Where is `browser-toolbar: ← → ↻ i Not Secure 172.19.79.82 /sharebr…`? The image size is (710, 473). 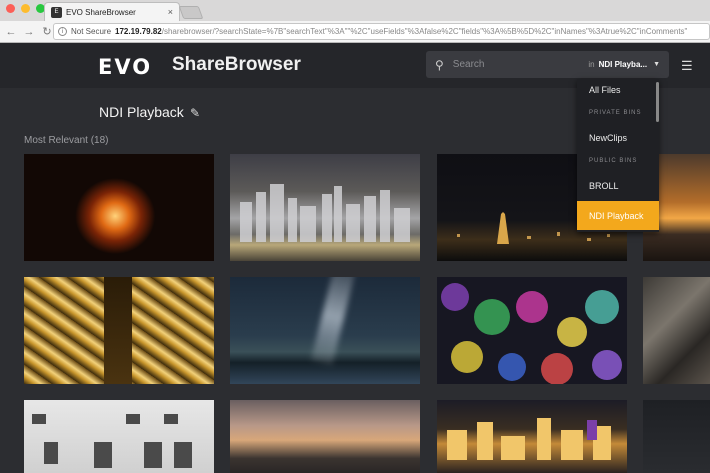 browser-toolbar: ← → ↻ i Not Secure 172.19.79.82 /sharebr… is located at coordinates (355, 31).